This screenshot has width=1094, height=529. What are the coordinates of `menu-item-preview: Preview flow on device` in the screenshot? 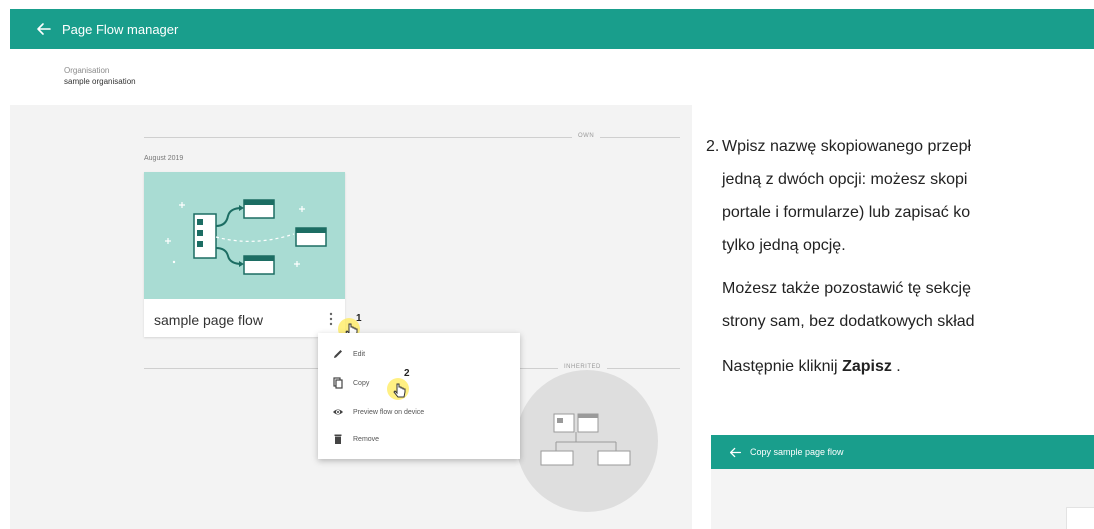 It's located at (419, 412).